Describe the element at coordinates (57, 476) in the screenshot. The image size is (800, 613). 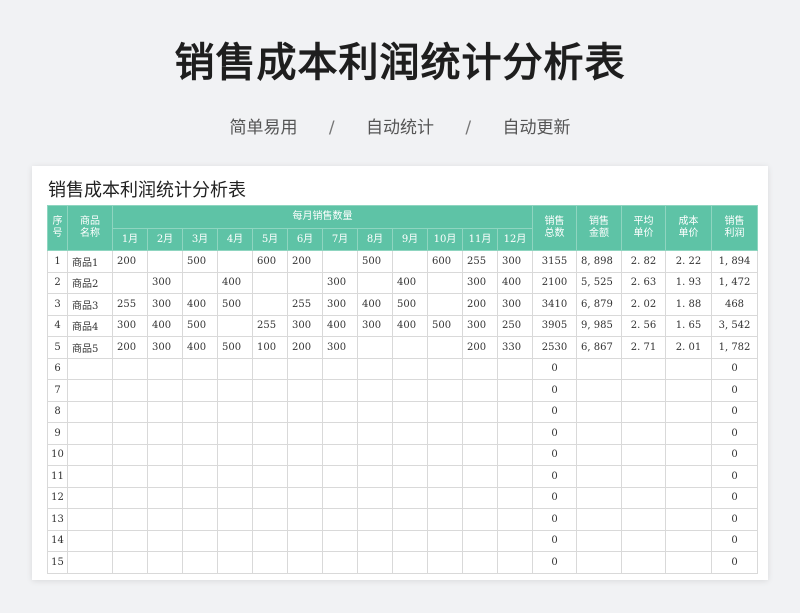
I see `cell-seq: 11` at that location.